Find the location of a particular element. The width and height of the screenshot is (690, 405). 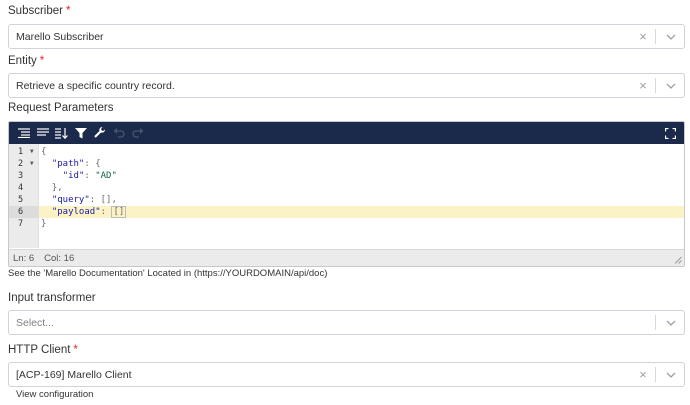

line-number: 4 is located at coordinates (21, 188).